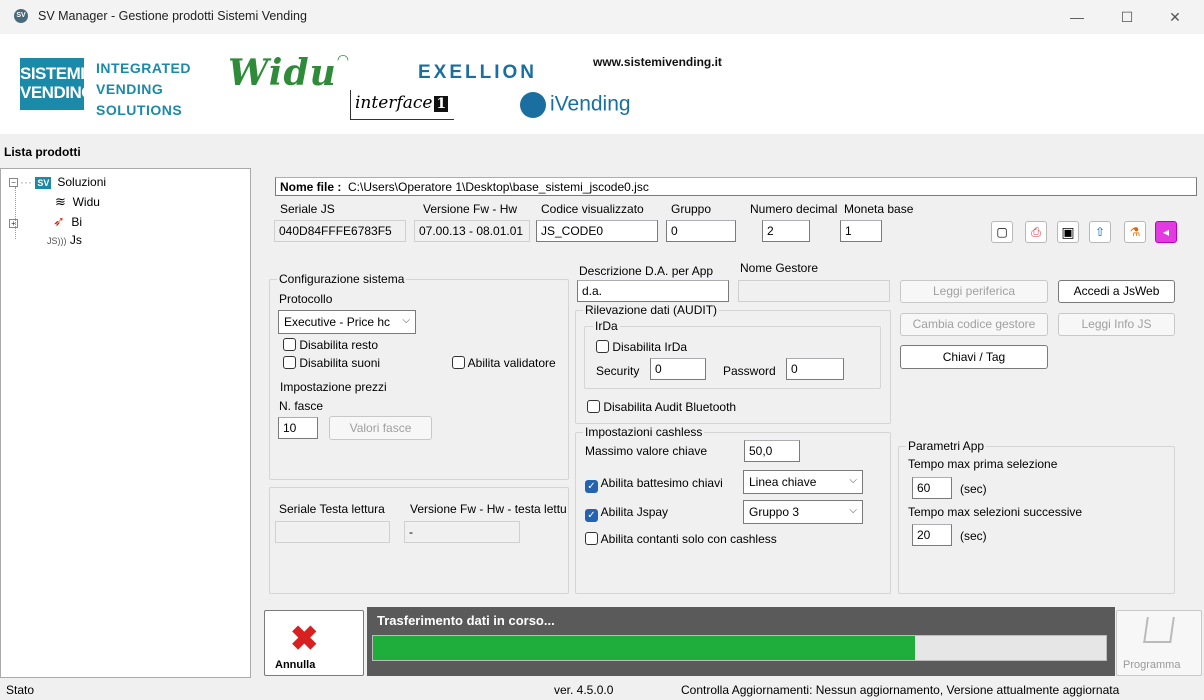 The width and height of the screenshot is (1204, 700). Describe the element at coordinates (42, 152) in the screenshot. I see `product-list-title: Lista prodotti` at that location.